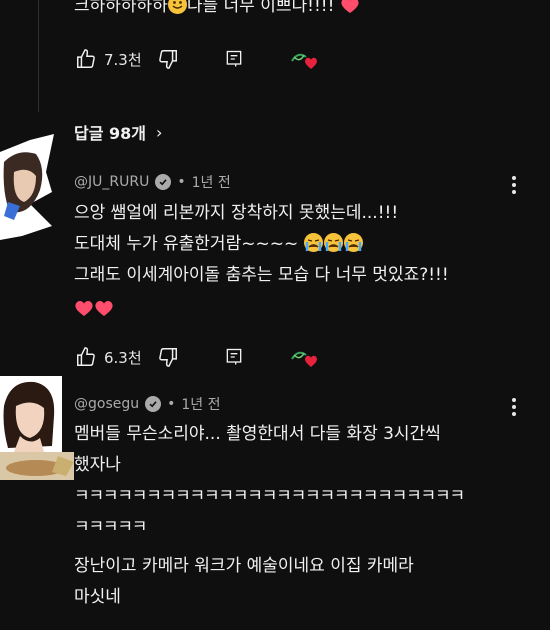  I want to click on comment-text-line: ㅋㅋㅋㅋㅋ, so click(110, 527).